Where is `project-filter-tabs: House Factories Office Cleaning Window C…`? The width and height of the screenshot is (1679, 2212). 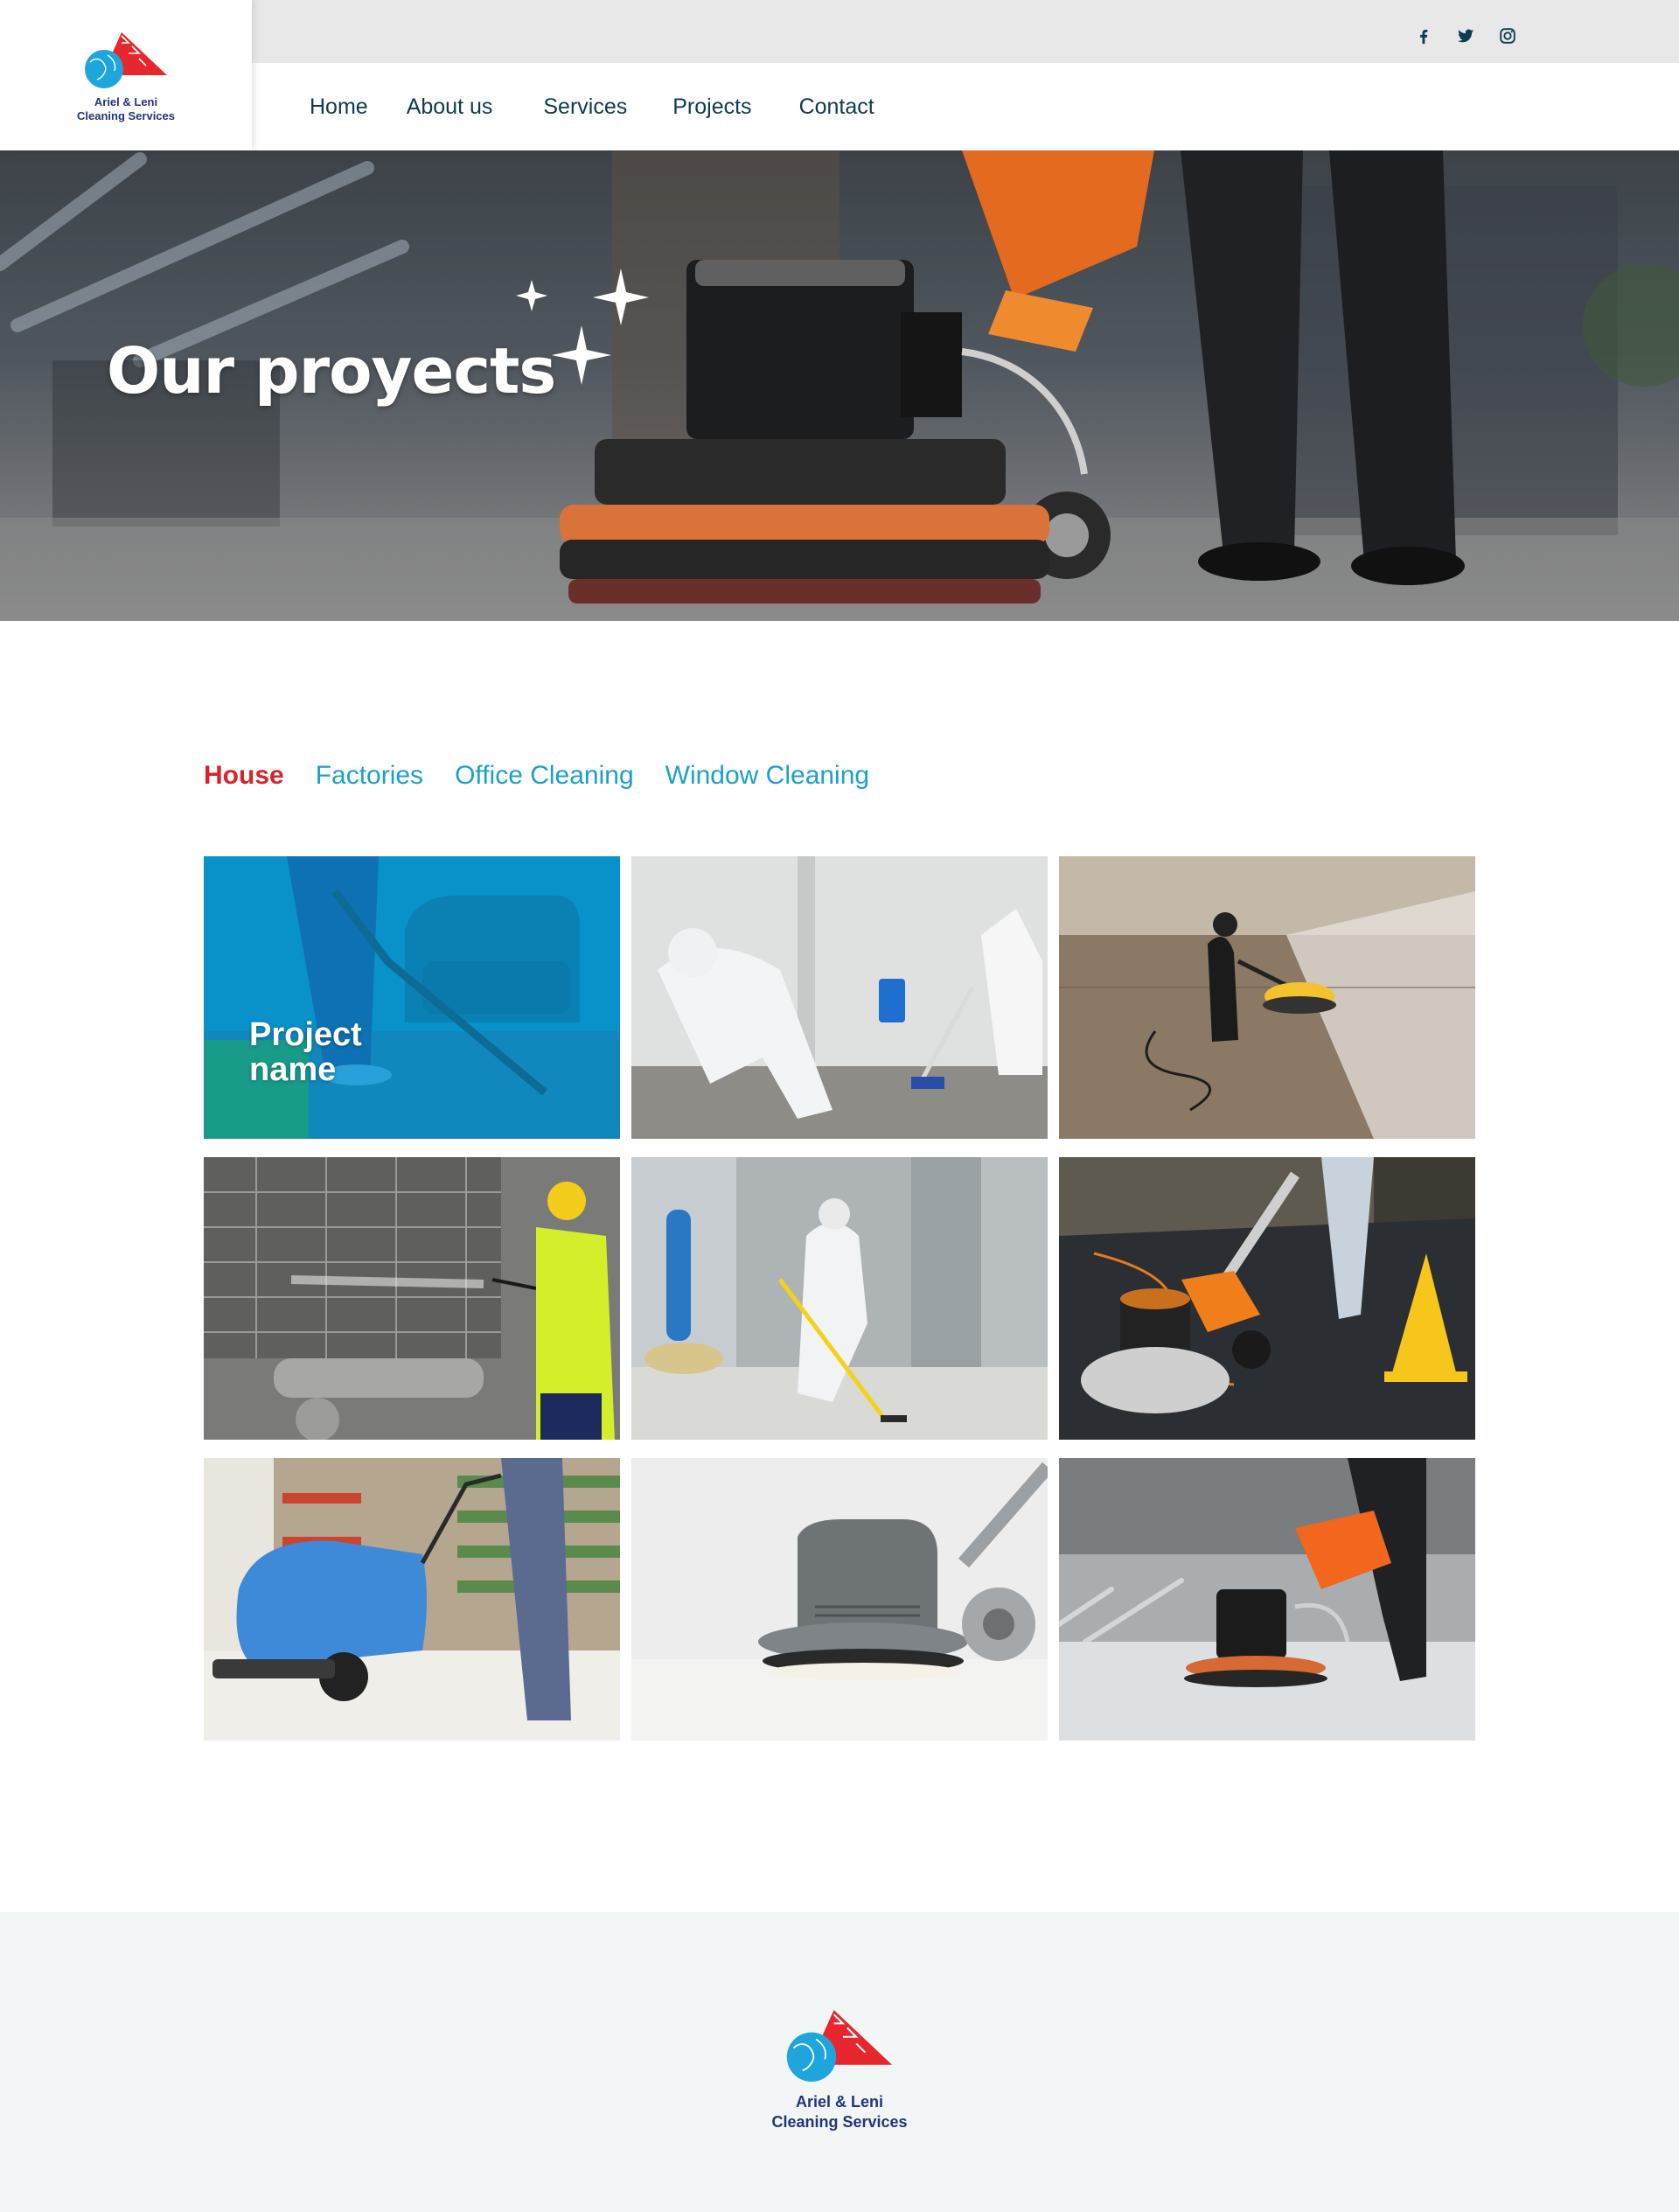 project-filter-tabs: House Factories Office Cleaning Window C… is located at coordinates (553, 776).